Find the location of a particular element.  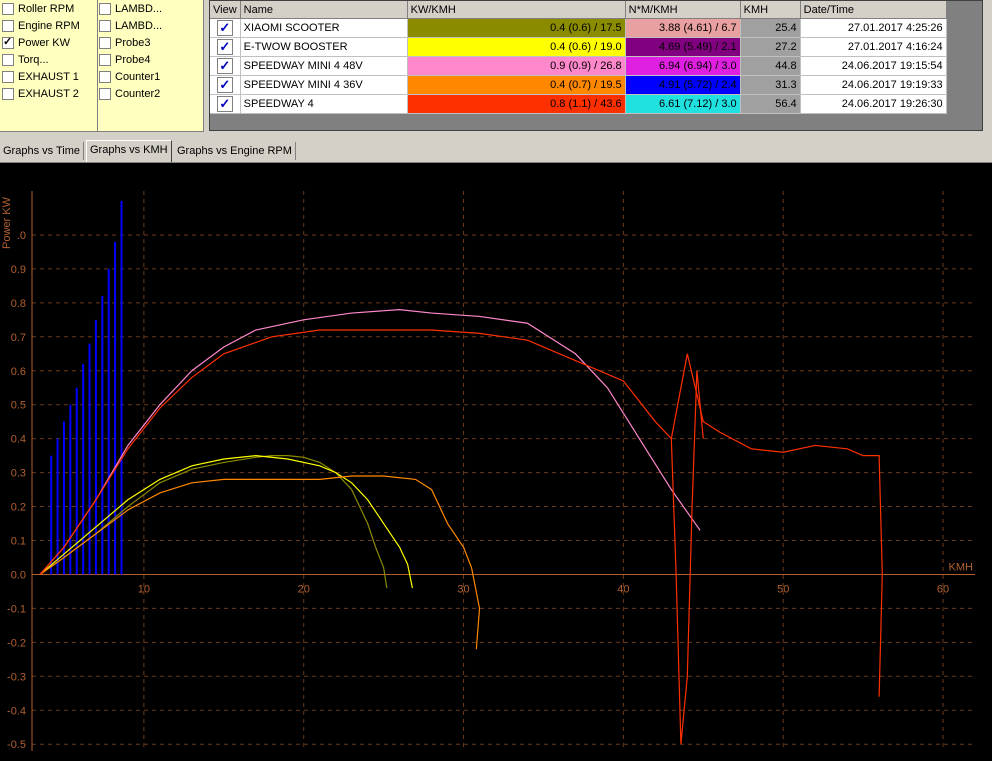

y-tick-label: 0.4 is located at coordinates (18, 440).